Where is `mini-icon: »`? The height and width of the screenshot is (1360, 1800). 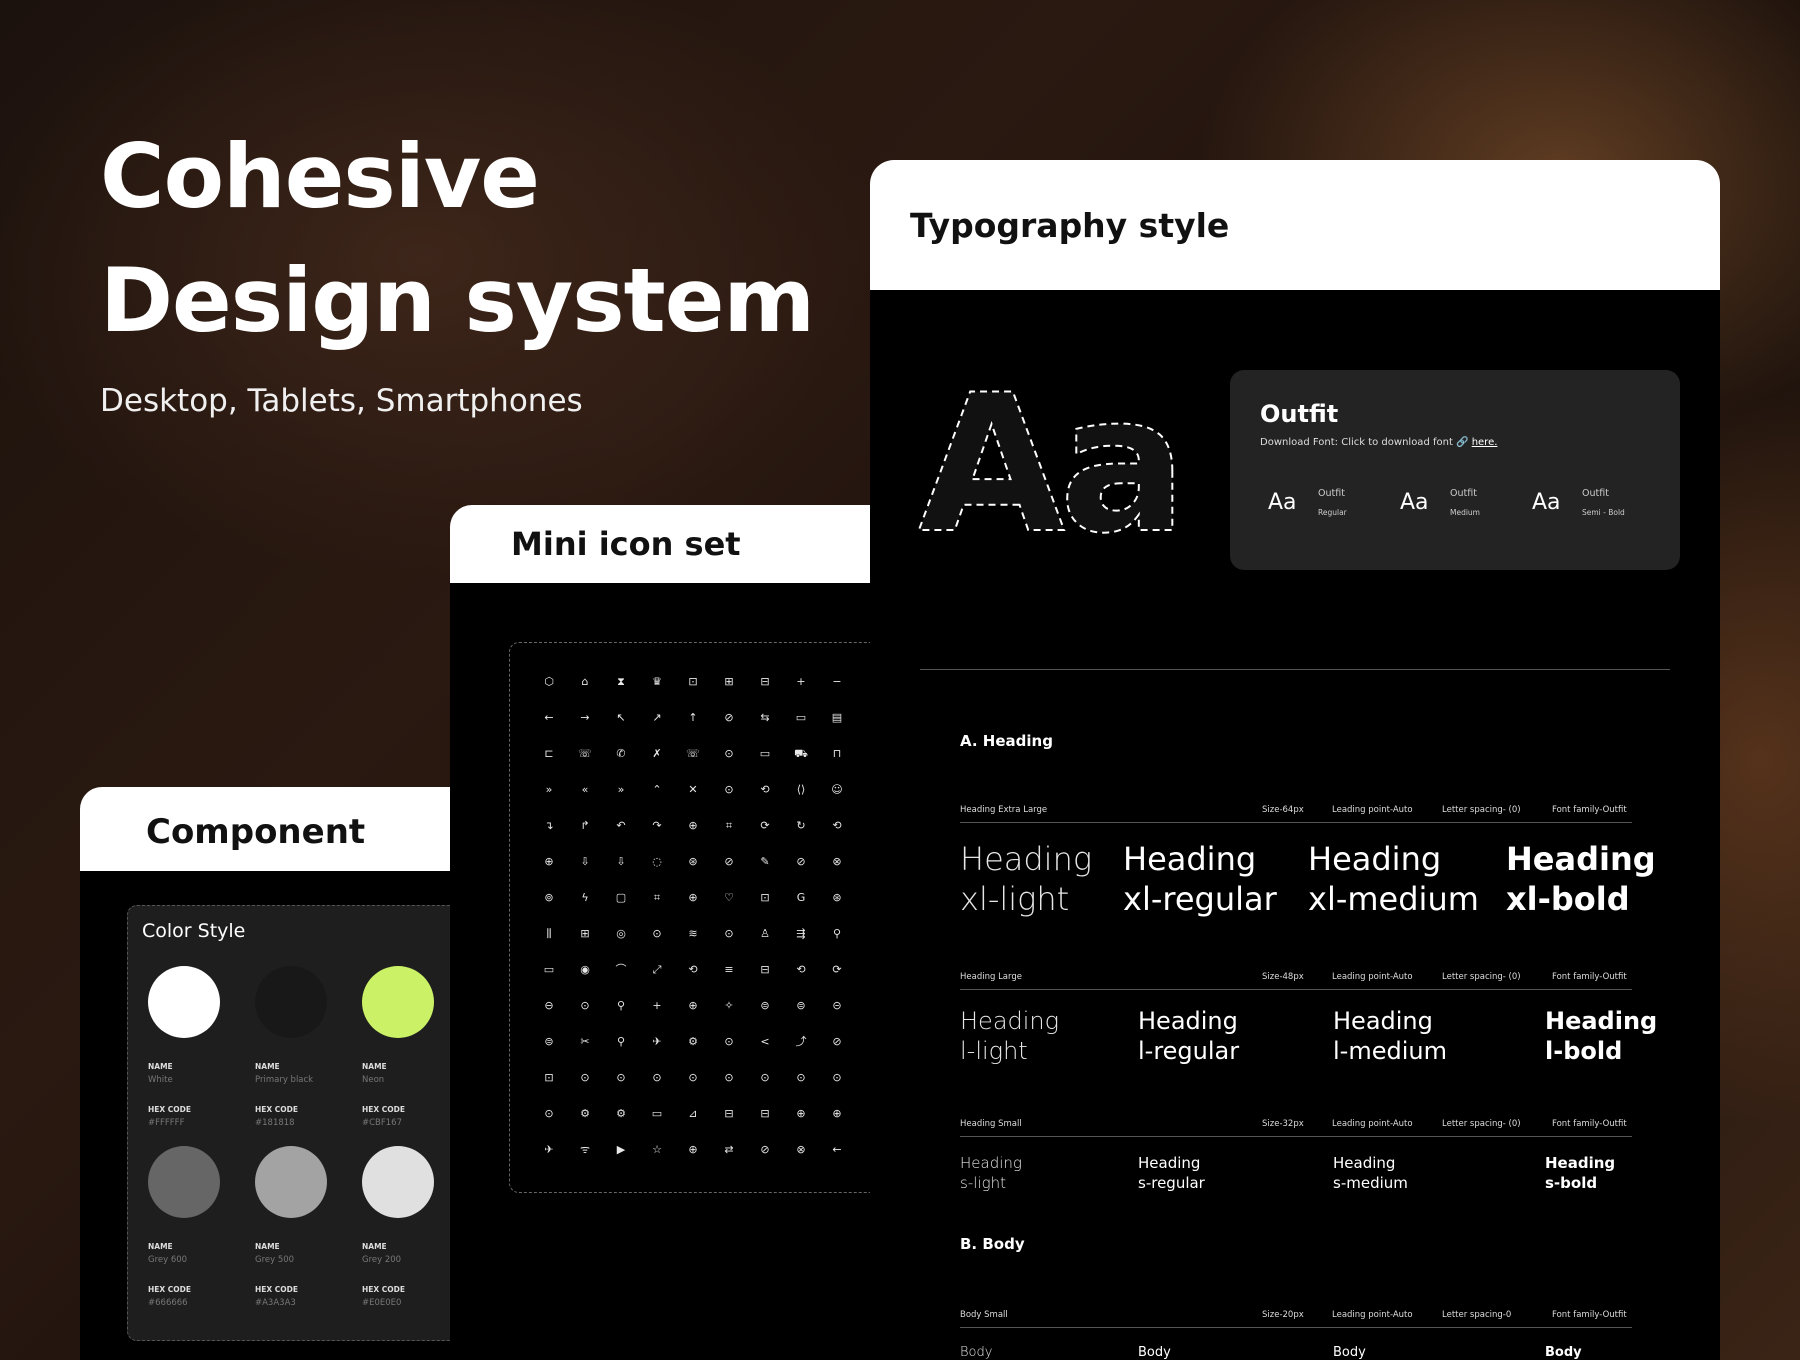
mini-icon: » is located at coordinates (621, 789).